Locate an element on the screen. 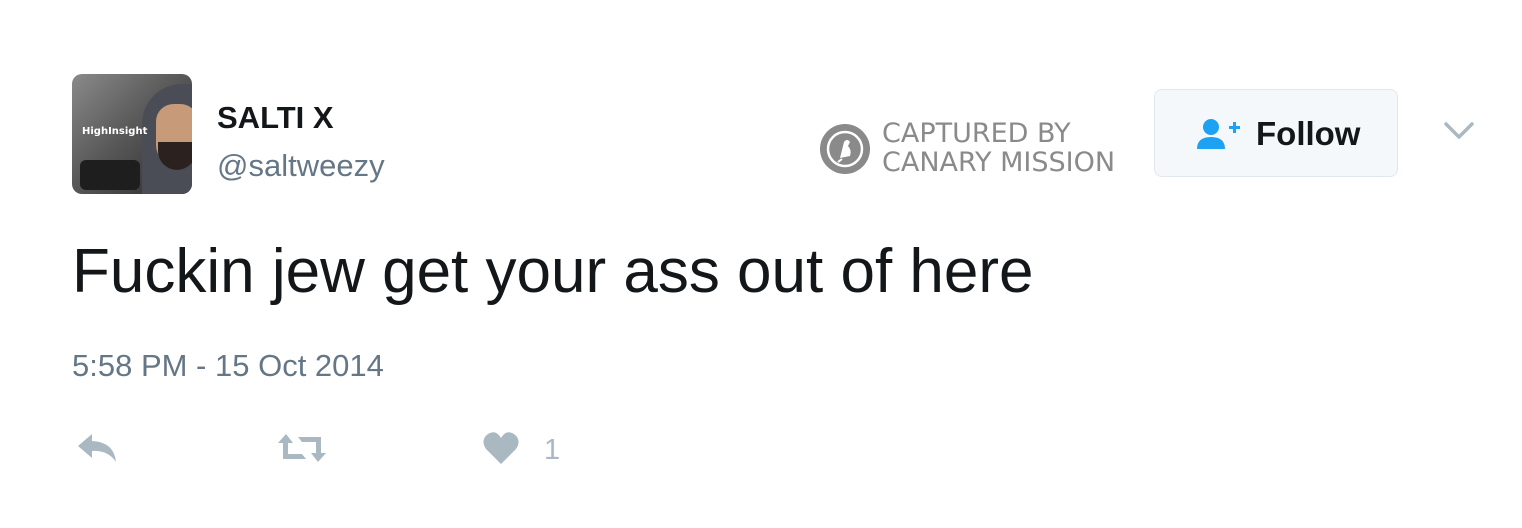  display-name: SALTI X is located at coordinates (275, 118).